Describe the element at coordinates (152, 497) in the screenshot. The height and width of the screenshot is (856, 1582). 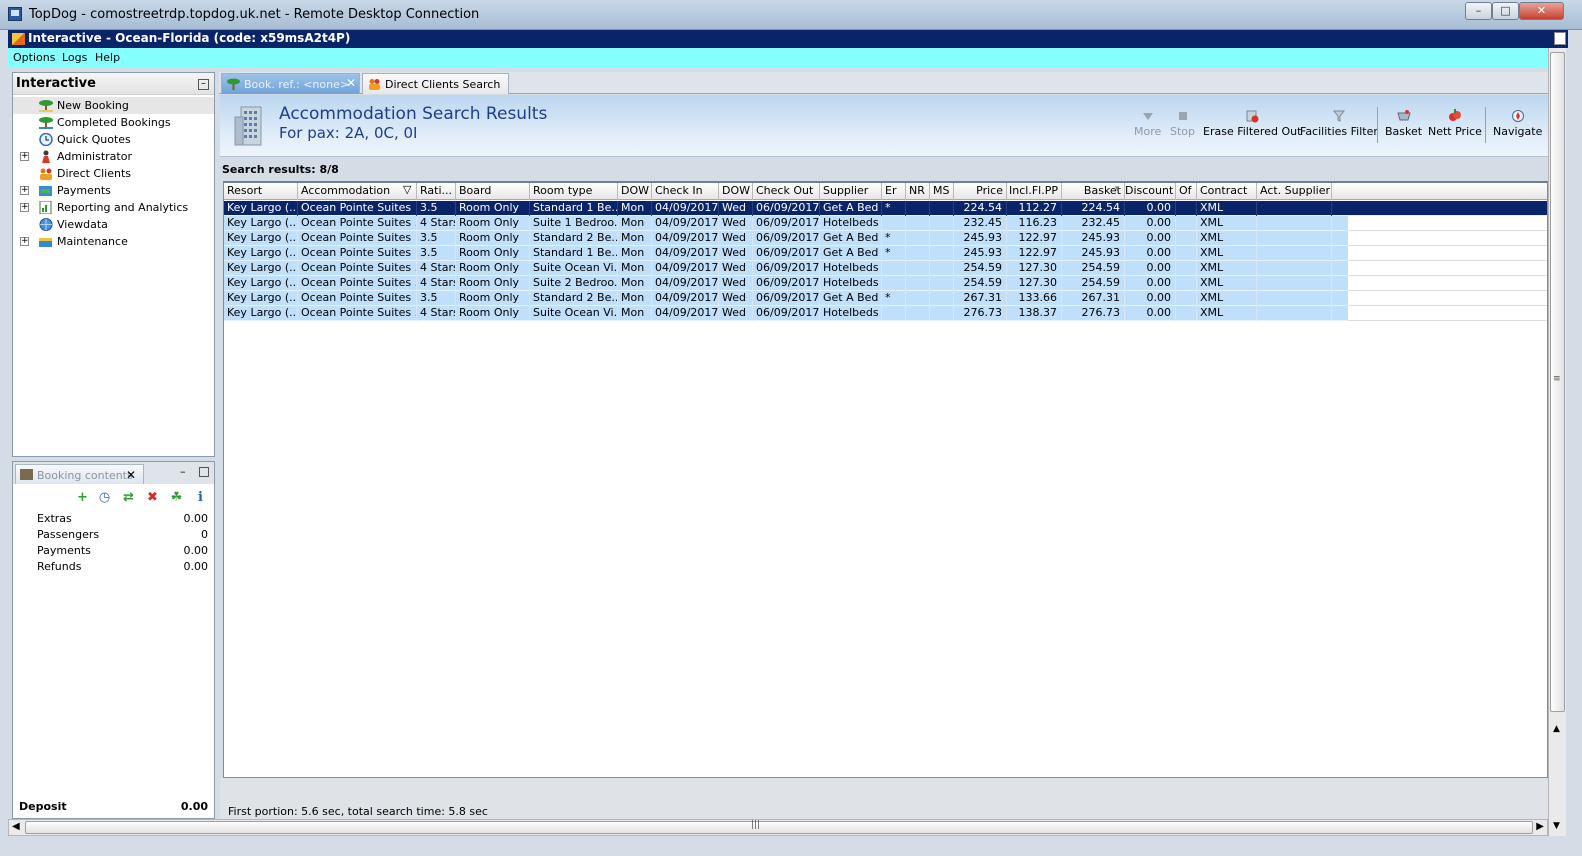
I see `delete-icon: ✖` at that location.